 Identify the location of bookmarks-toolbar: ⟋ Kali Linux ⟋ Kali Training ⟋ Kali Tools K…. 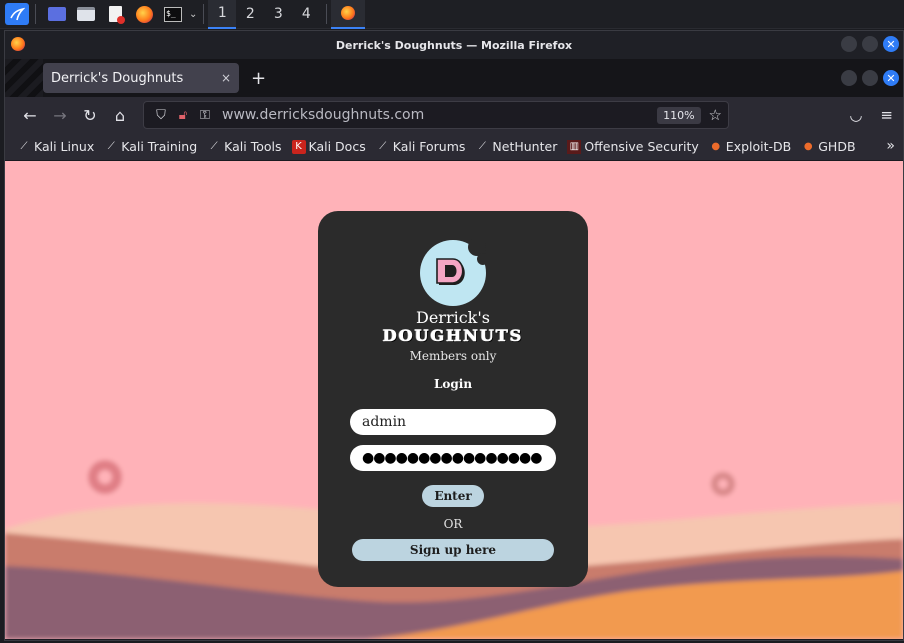
(454, 147).